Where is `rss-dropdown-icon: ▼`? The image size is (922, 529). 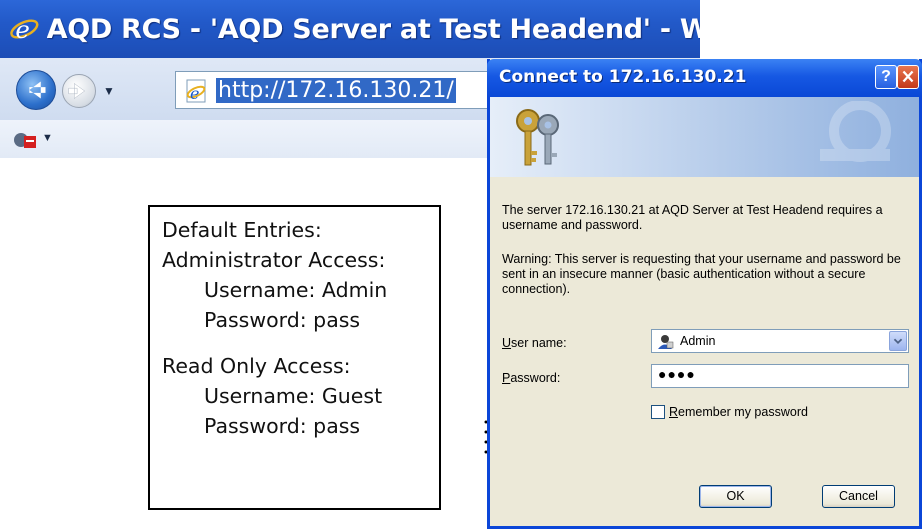
rss-dropdown-icon: ▼ is located at coordinates (47, 138).